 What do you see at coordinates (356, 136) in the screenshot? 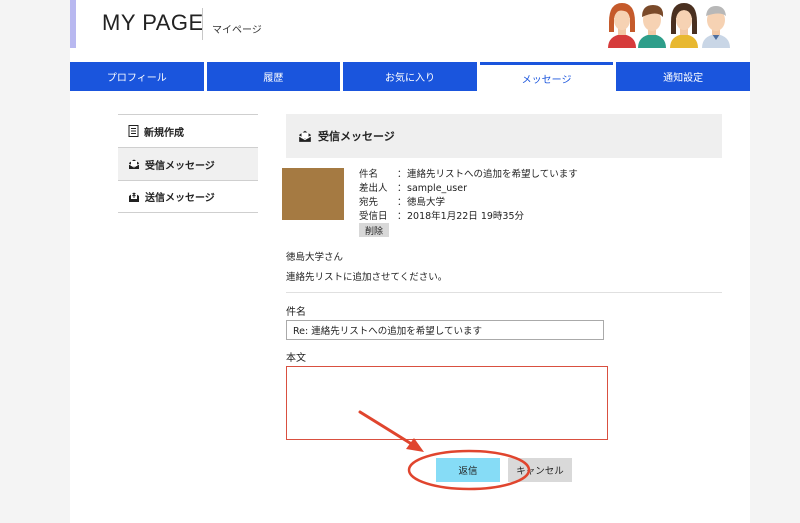
I see `section-title: 受信メッセージ` at bounding box center [356, 136].